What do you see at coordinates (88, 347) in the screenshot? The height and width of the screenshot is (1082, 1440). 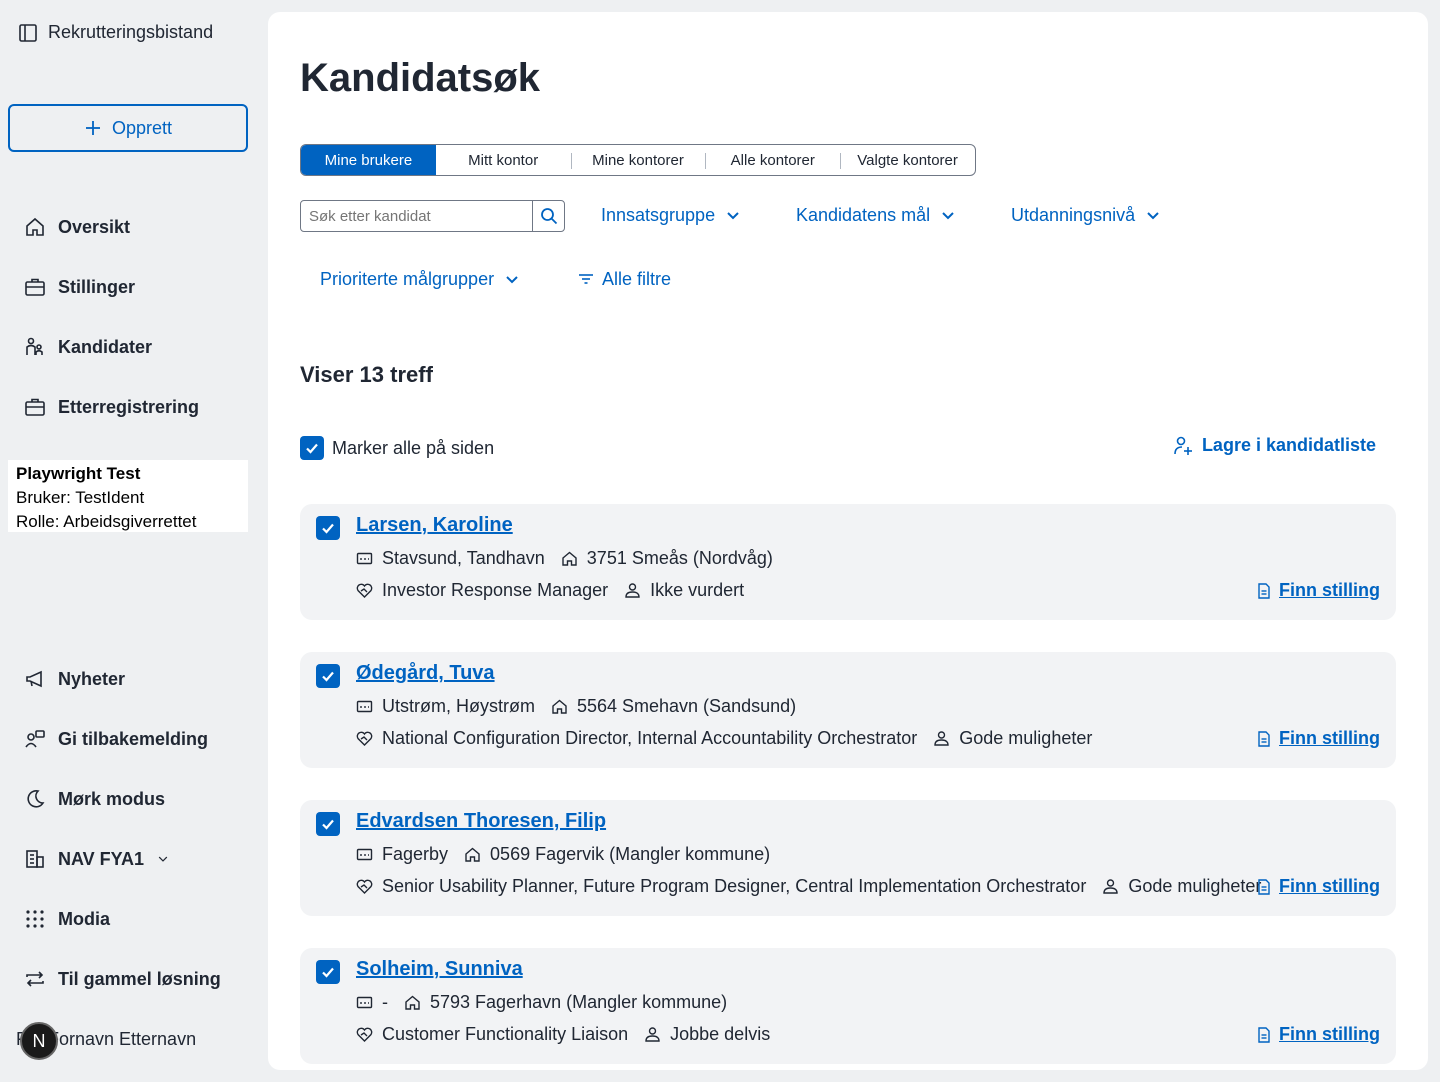 I see `sidebar-item-kandidater: Kandidater` at bounding box center [88, 347].